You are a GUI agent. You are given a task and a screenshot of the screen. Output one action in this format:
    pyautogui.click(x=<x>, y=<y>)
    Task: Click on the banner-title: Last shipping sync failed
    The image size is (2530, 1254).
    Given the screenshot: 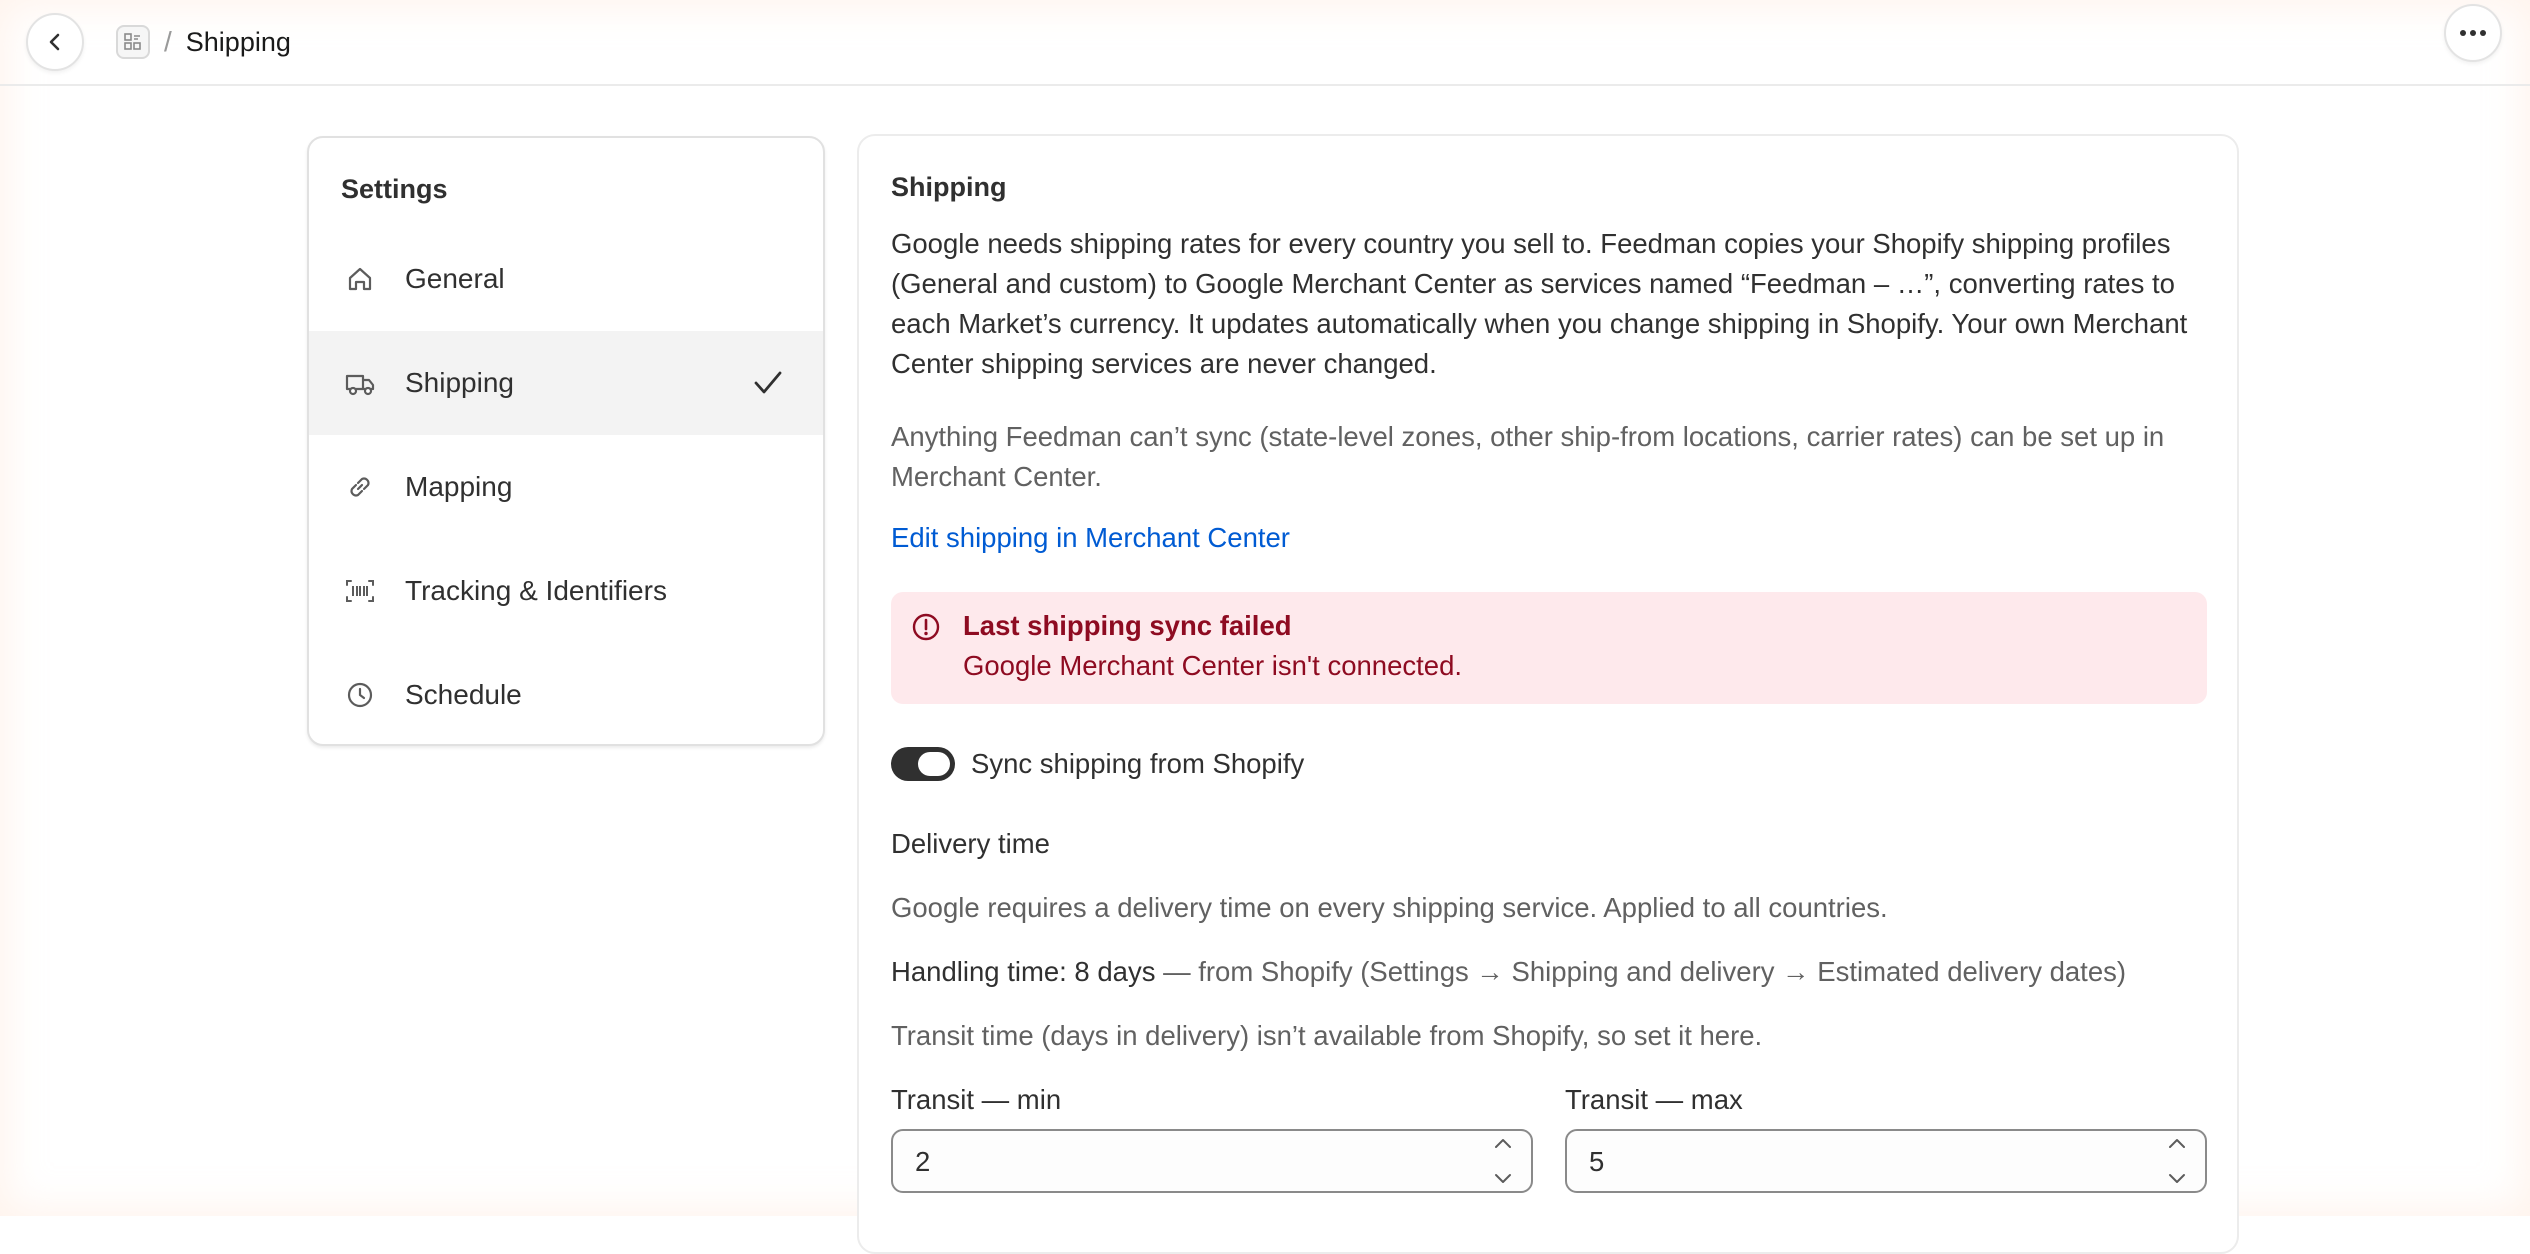 What is the action you would take?
    pyautogui.click(x=1127, y=625)
    